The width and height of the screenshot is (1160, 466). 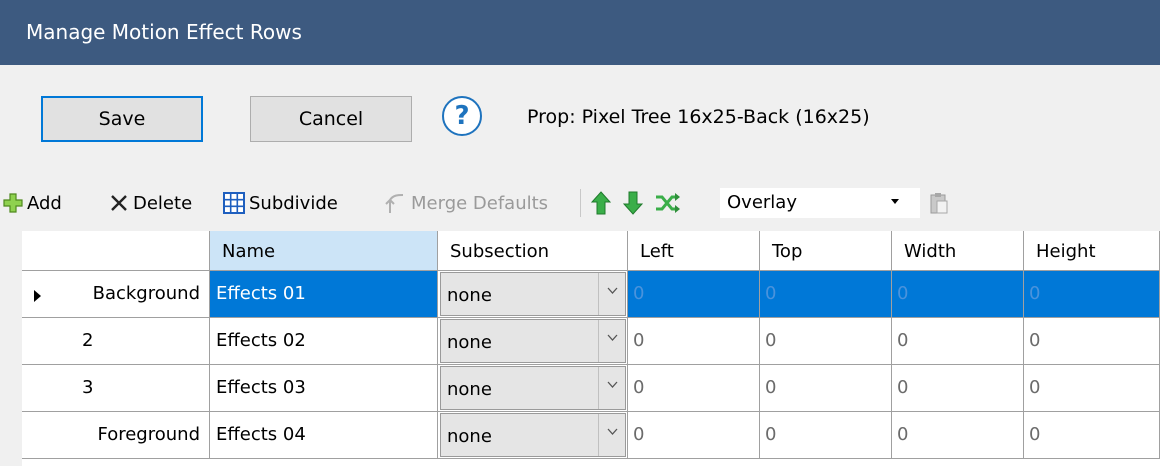 I want to click on row-header: Foreground, so click(x=116, y=435).